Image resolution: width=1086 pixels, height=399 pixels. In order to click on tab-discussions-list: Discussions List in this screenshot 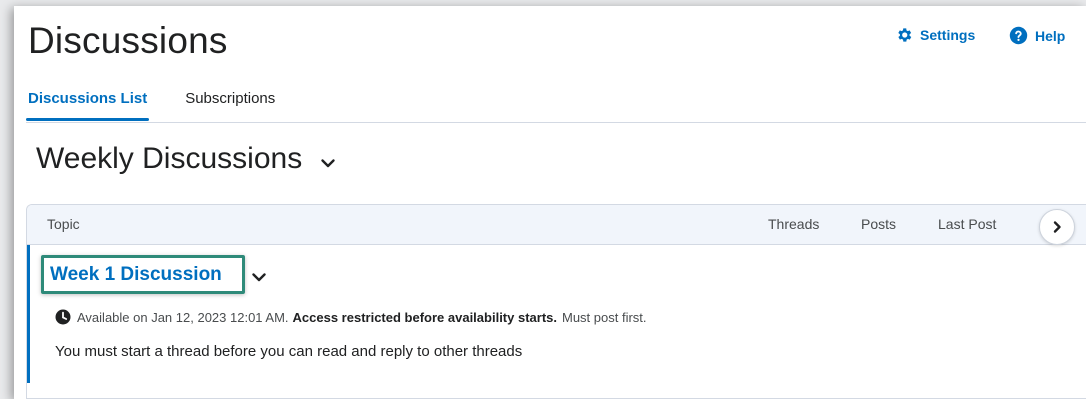, I will do `click(88, 105)`.